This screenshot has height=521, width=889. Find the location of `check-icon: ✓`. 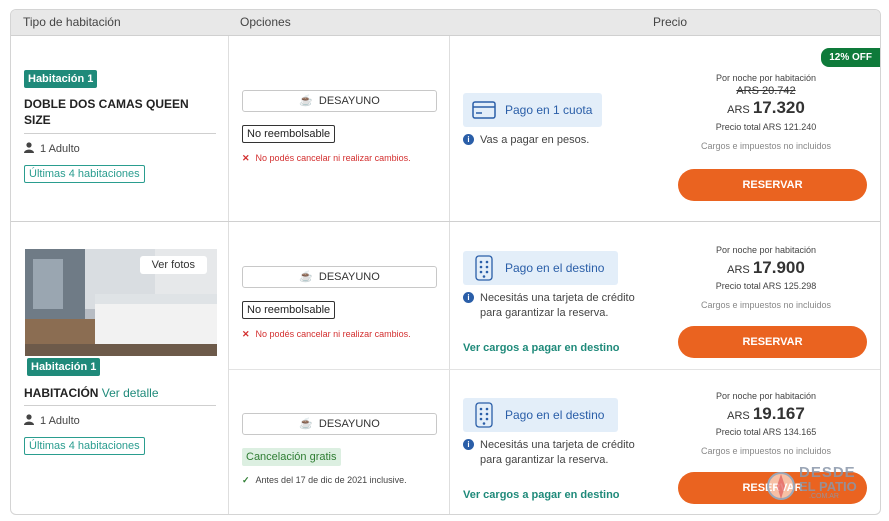

check-icon: ✓ is located at coordinates (246, 480).